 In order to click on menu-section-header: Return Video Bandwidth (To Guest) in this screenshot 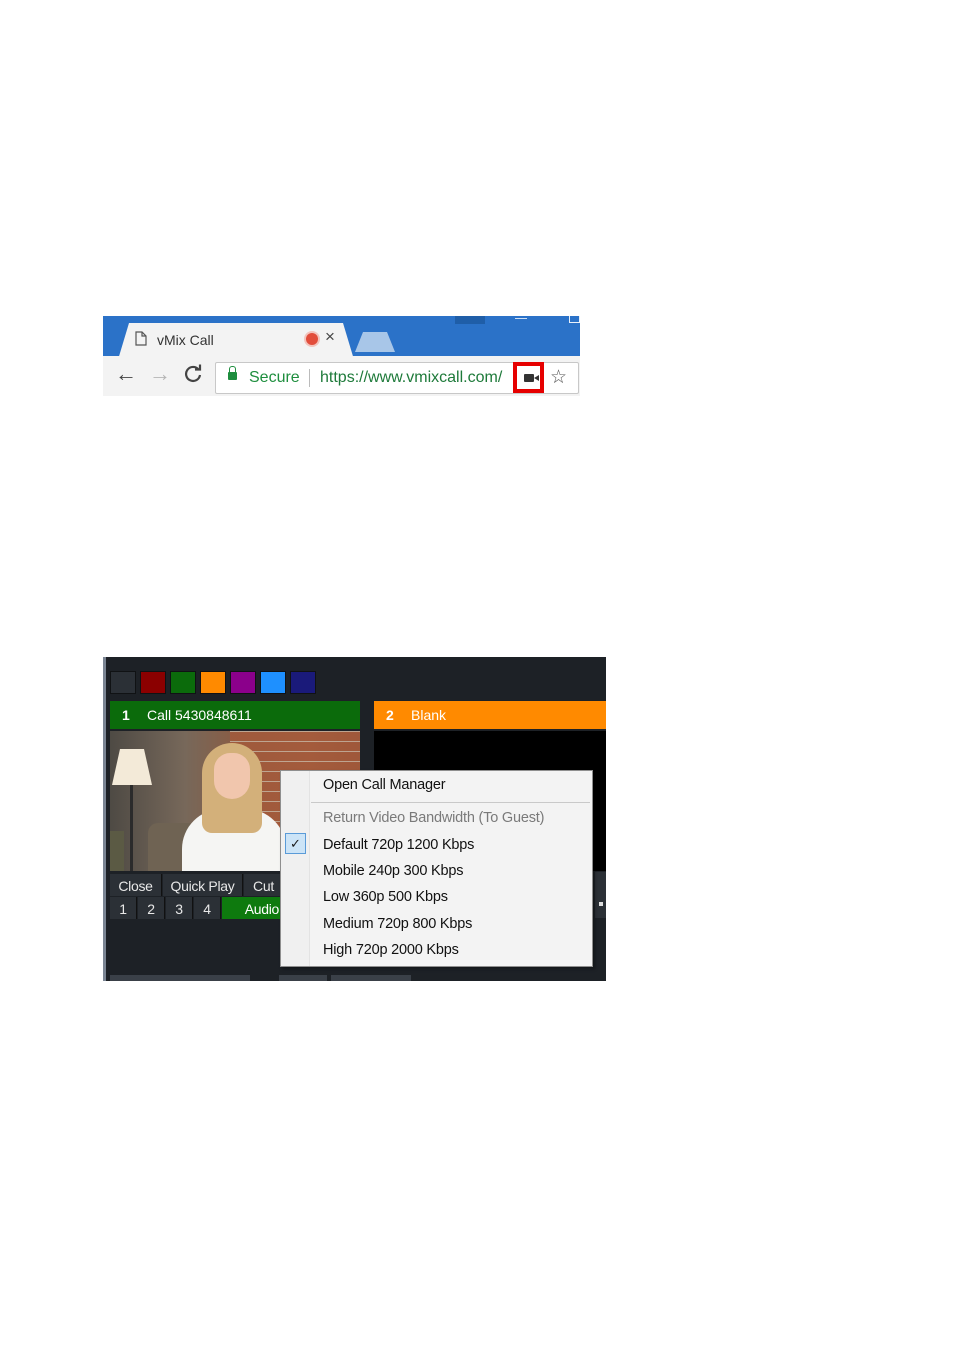, I will do `click(434, 818)`.